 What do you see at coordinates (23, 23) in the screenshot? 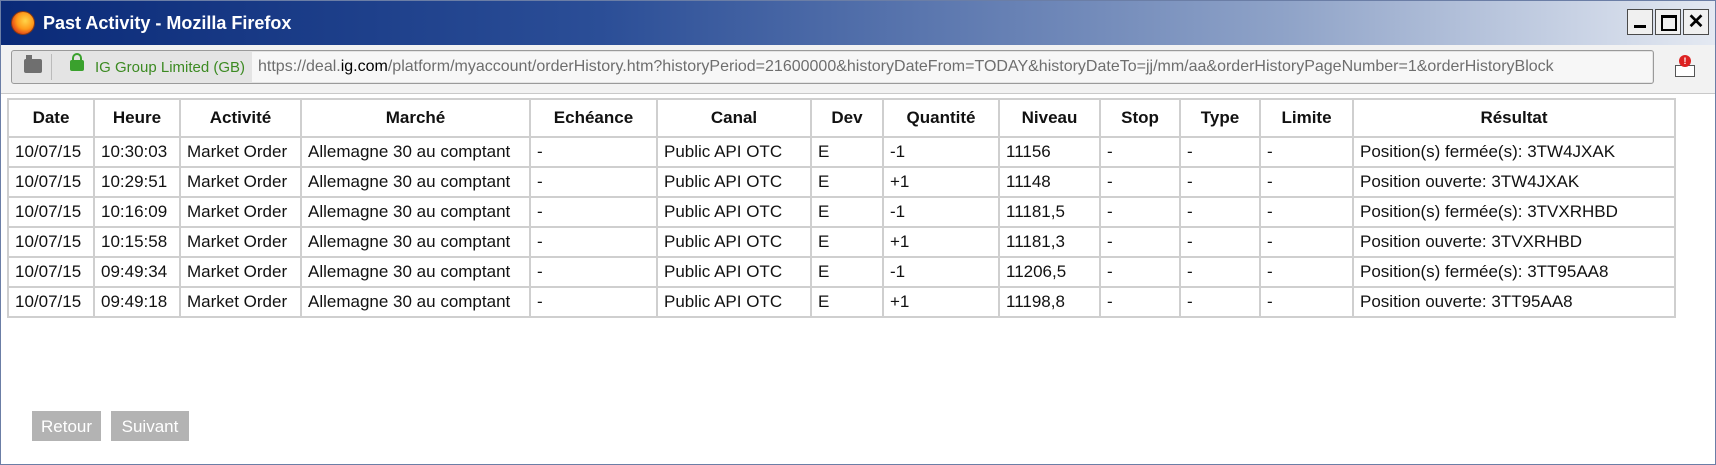
I see `firefox-logo-icon` at bounding box center [23, 23].